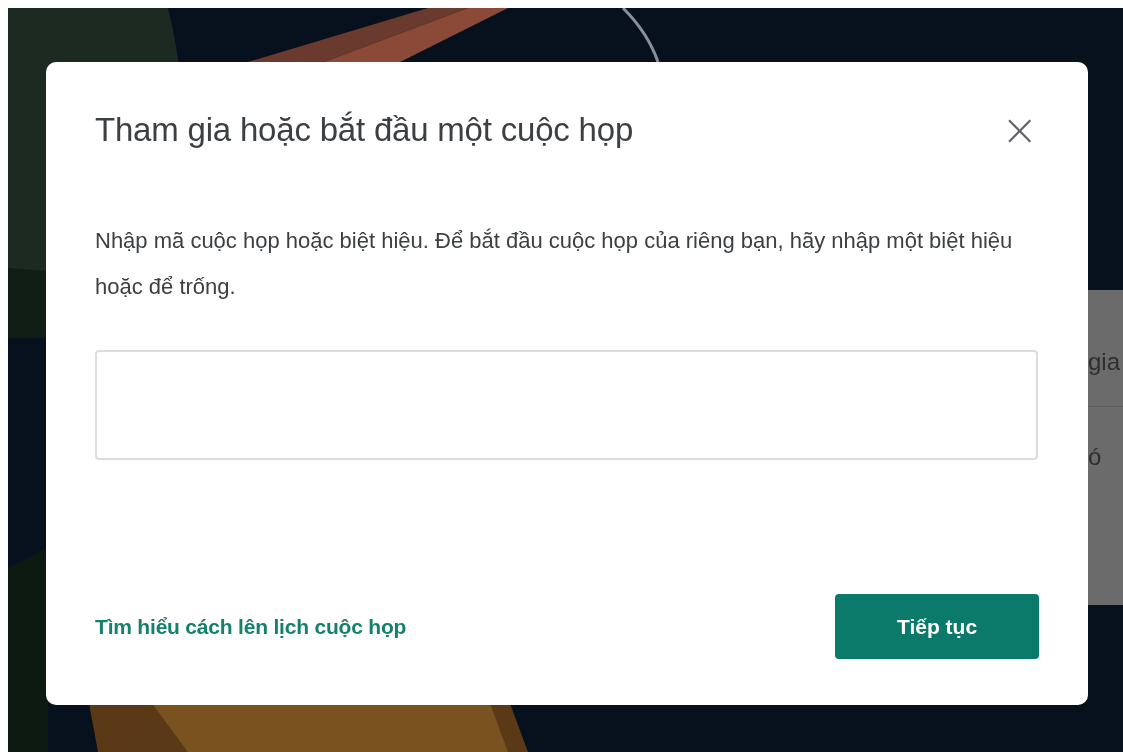 Image resolution: width=1123 pixels, height=752 pixels. Describe the element at coordinates (566, 405) in the screenshot. I see `input-field` at that location.